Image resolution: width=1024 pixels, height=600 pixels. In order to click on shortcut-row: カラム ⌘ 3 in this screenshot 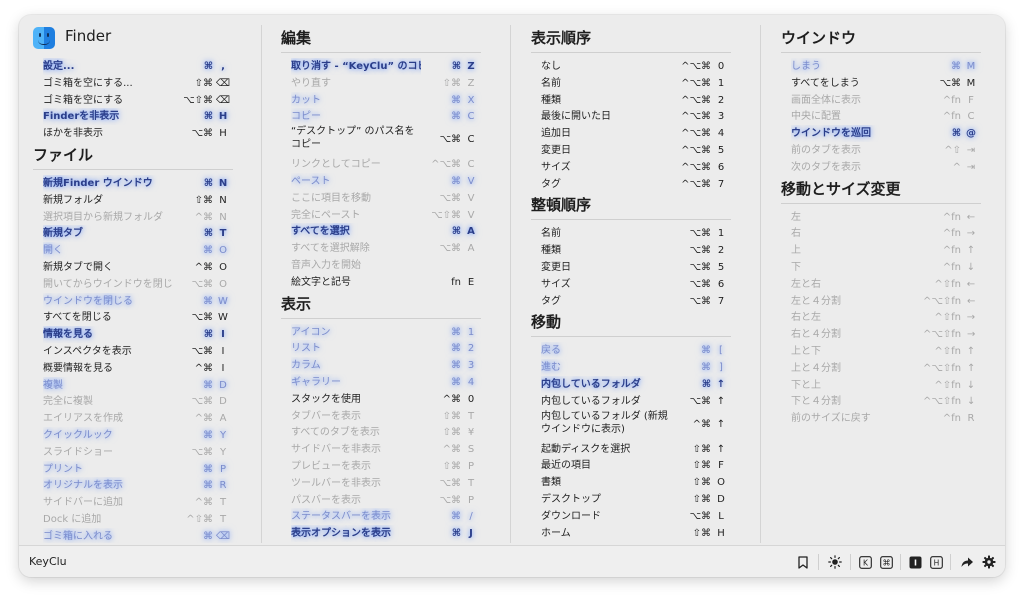, I will do `click(386, 365)`.